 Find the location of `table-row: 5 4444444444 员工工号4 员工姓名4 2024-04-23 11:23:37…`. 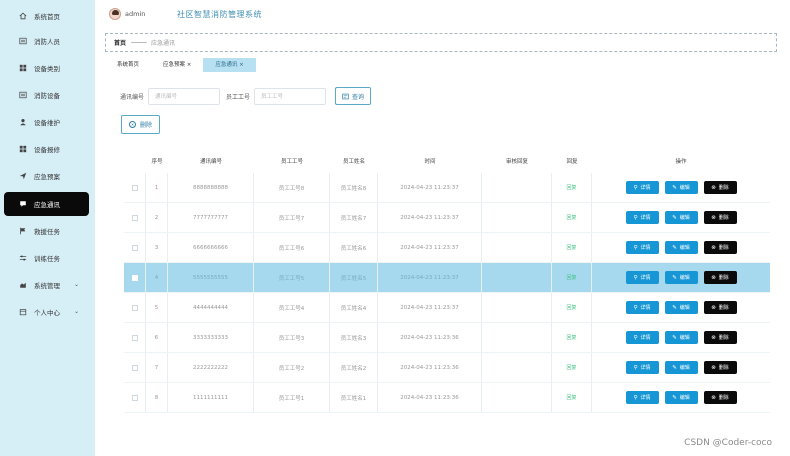

table-row: 5 4444444444 员工工号4 员工姓名4 2024-04-23 11:23:37… is located at coordinates (447, 308).